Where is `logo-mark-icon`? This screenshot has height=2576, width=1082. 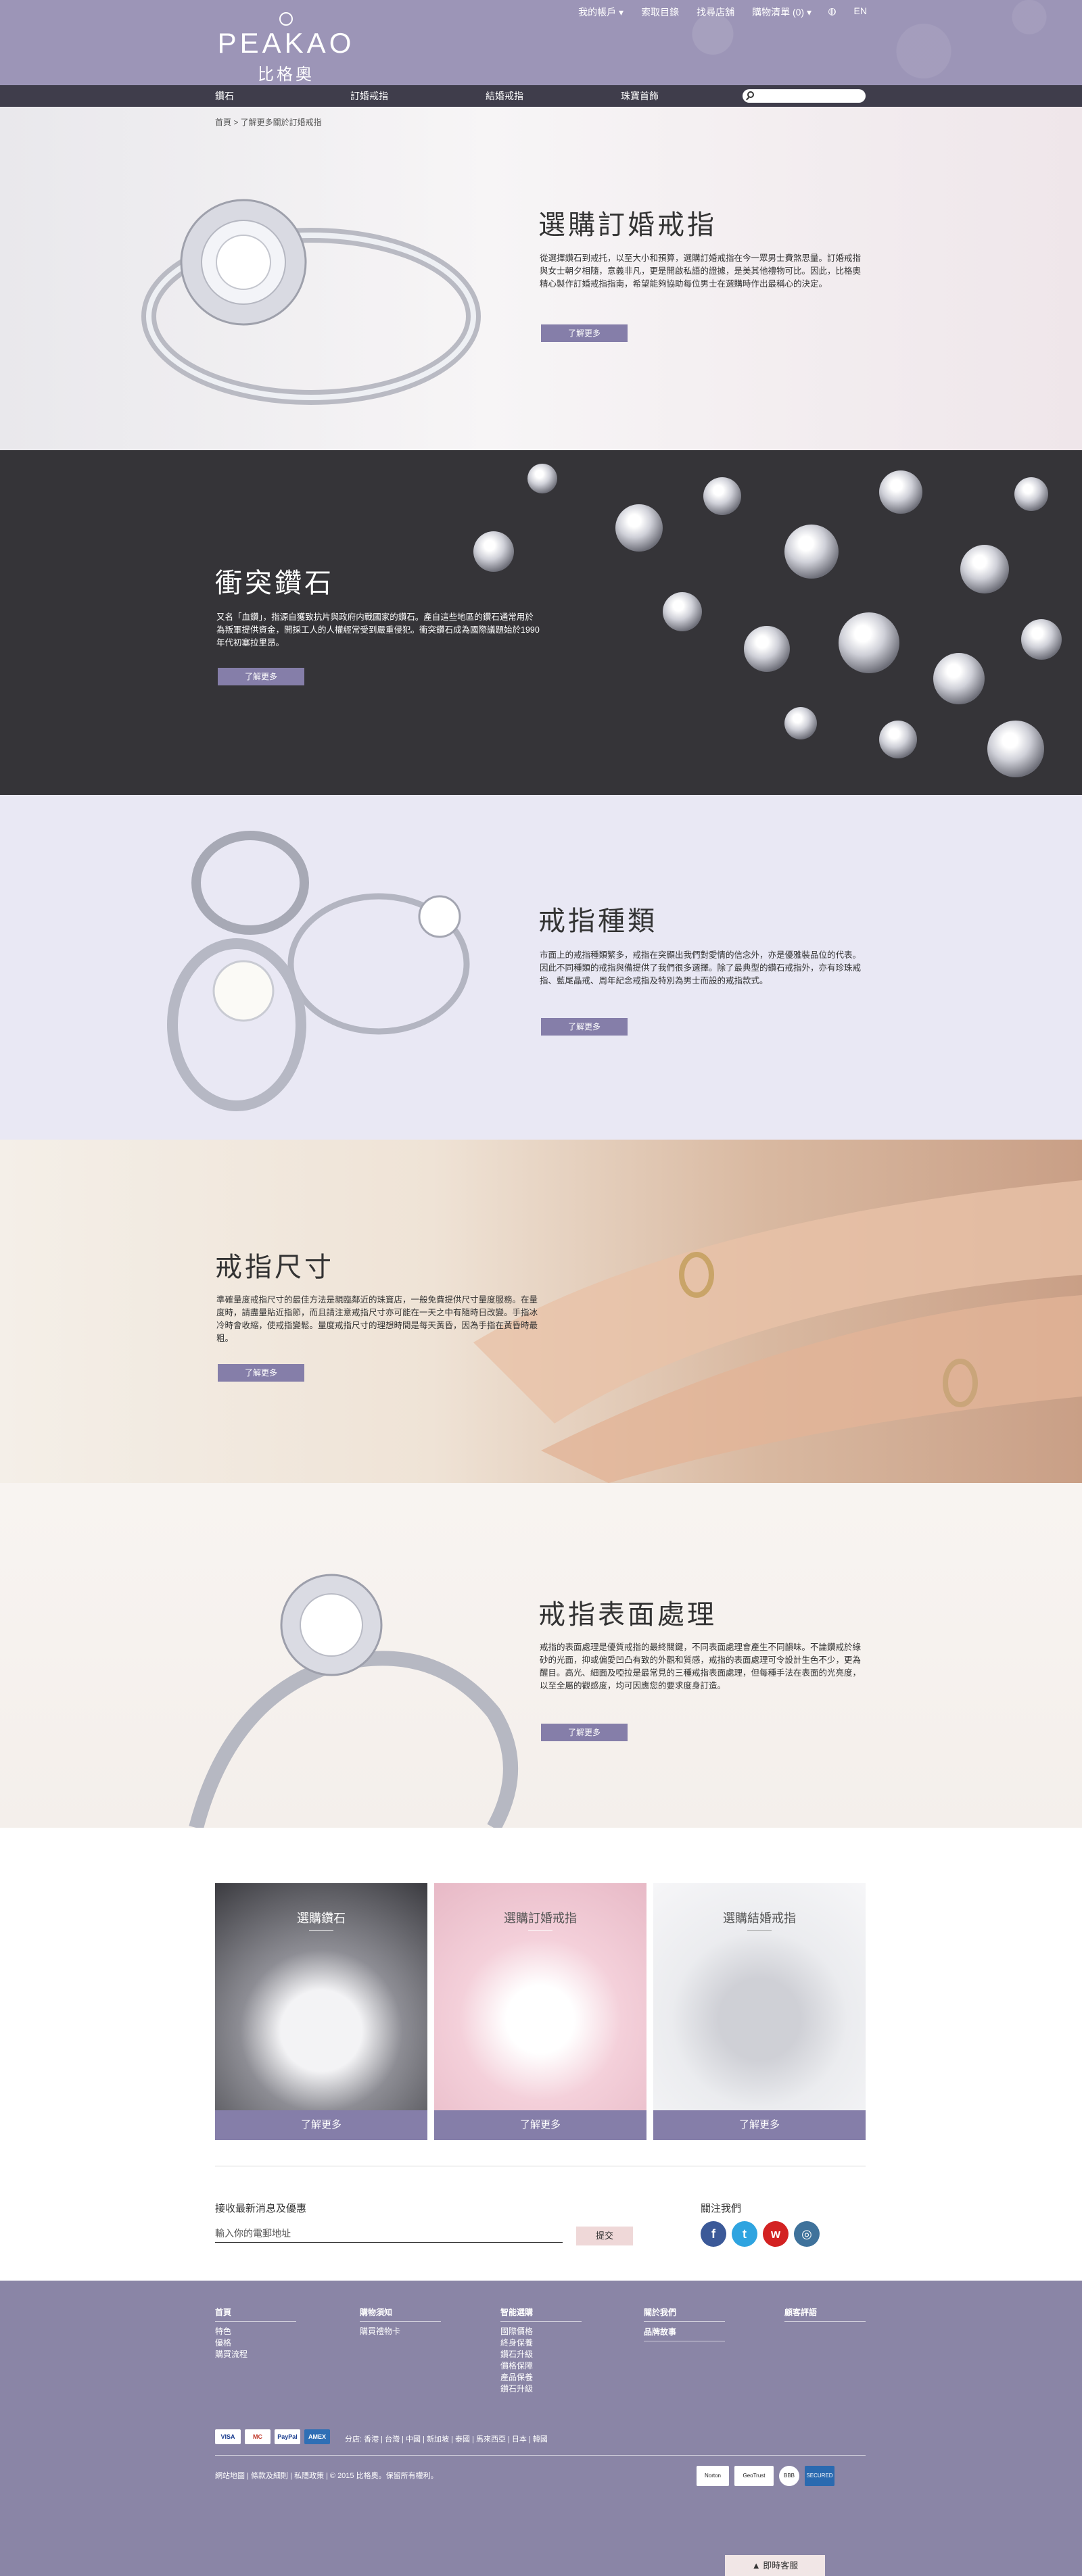 logo-mark-icon is located at coordinates (286, 19).